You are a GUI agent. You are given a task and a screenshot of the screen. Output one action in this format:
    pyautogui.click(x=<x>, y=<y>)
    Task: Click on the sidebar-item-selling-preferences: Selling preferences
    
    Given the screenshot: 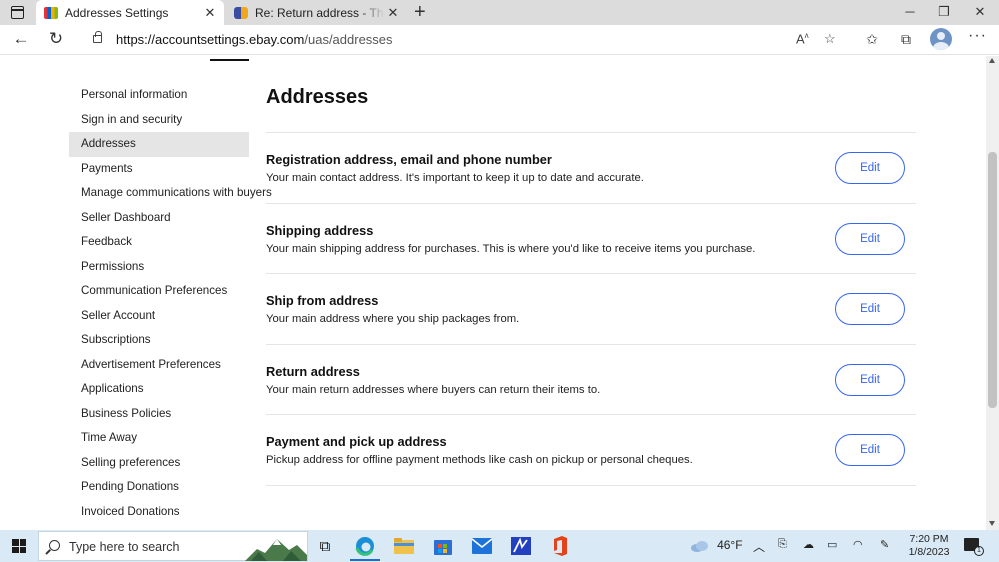 What is the action you would take?
    pyautogui.click(x=159, y=463)
    